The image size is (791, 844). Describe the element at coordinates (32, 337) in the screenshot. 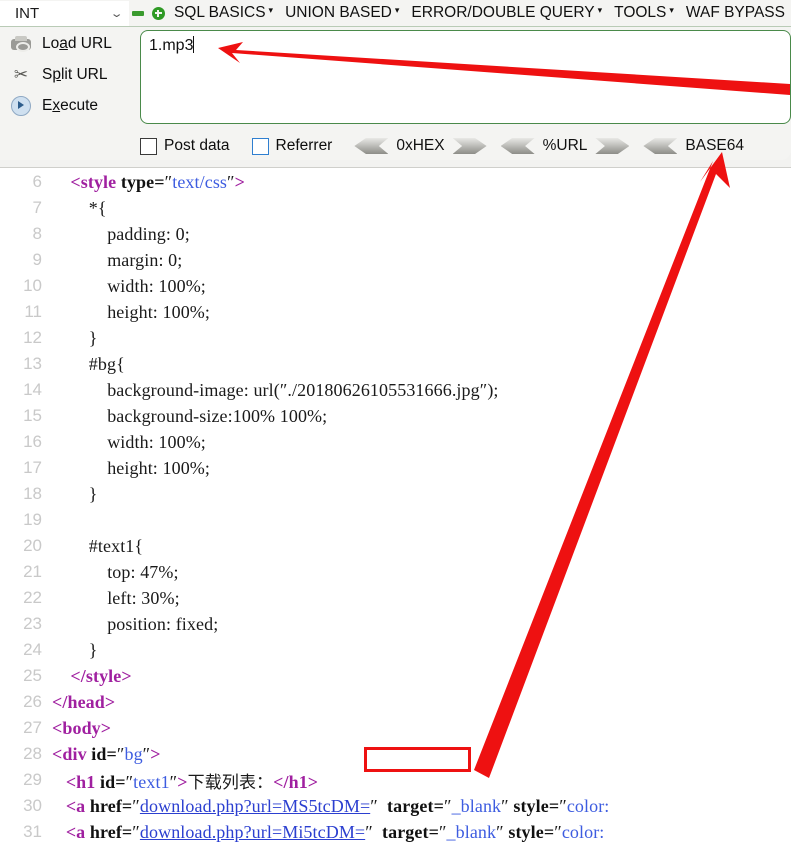

I see `line-number: 12` at that location.